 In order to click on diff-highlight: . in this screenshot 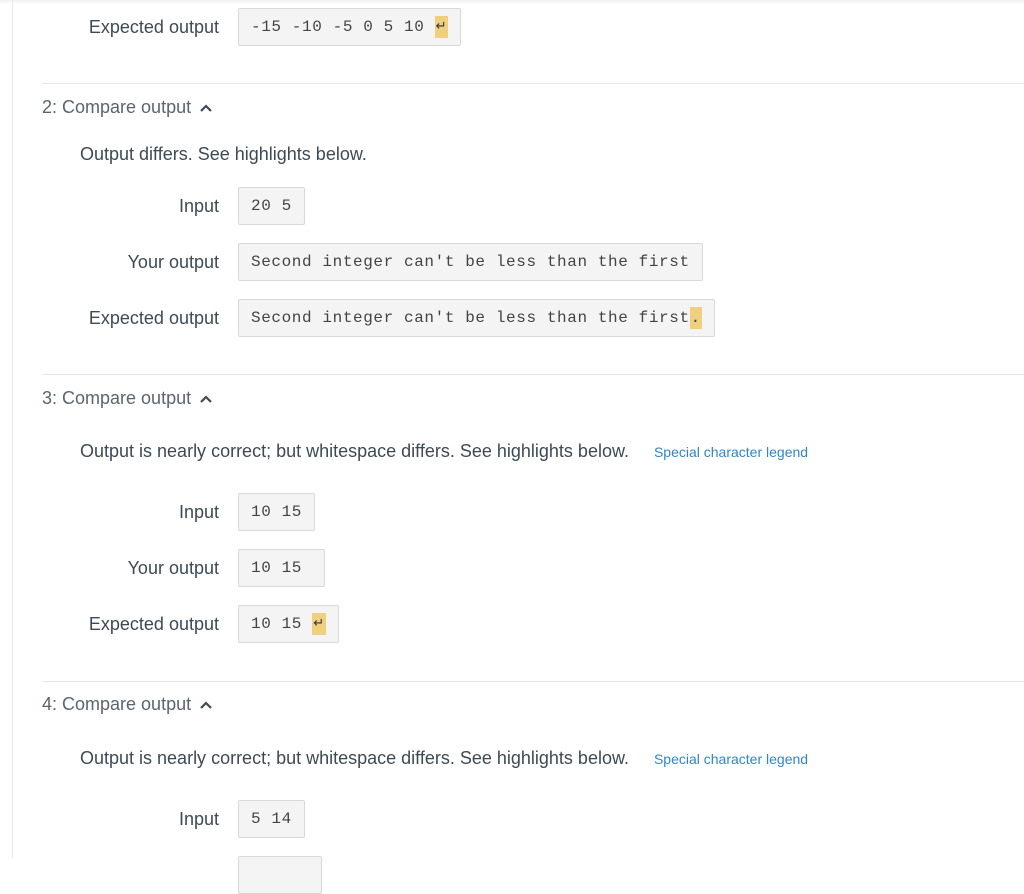, I will do `click(695, 318)`.